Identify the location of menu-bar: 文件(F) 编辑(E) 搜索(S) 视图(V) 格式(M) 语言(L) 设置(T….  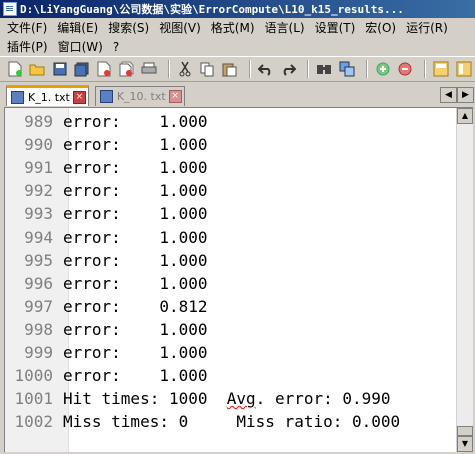
(237, 37).